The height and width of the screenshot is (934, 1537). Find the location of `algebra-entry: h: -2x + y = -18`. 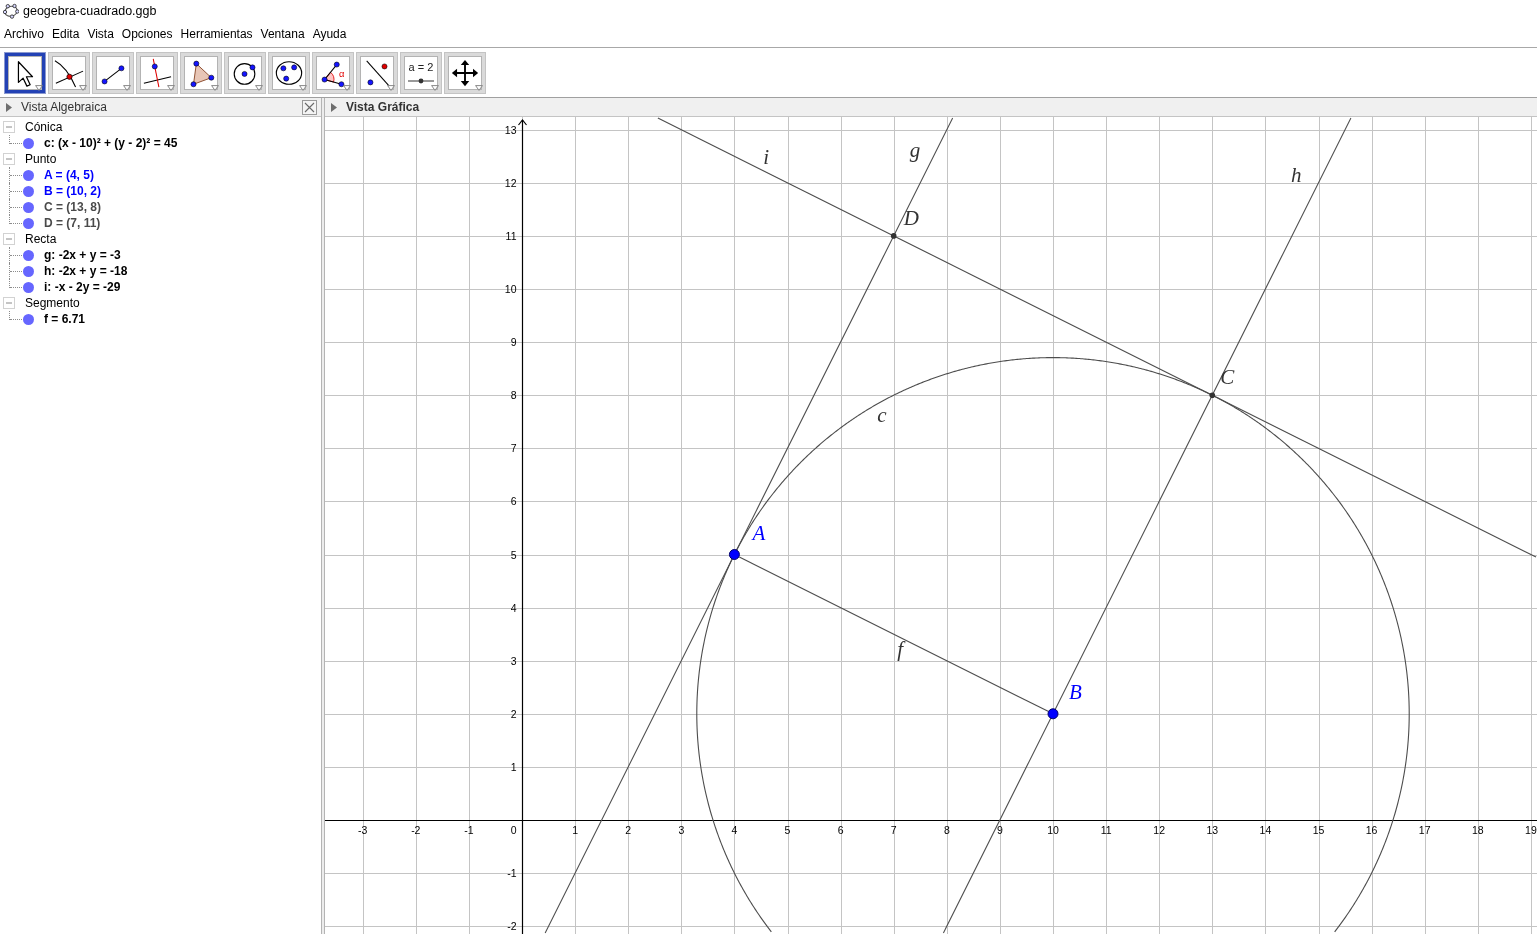

algebra-entry: h: -2x + y = -18 is located at coordinates (86, 271).